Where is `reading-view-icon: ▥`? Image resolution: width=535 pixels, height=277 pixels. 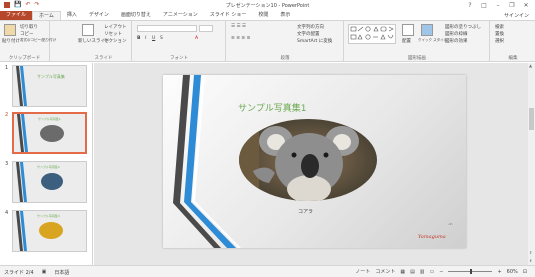 reading-view-icon: ▥ is located at coordinates (422, 272).